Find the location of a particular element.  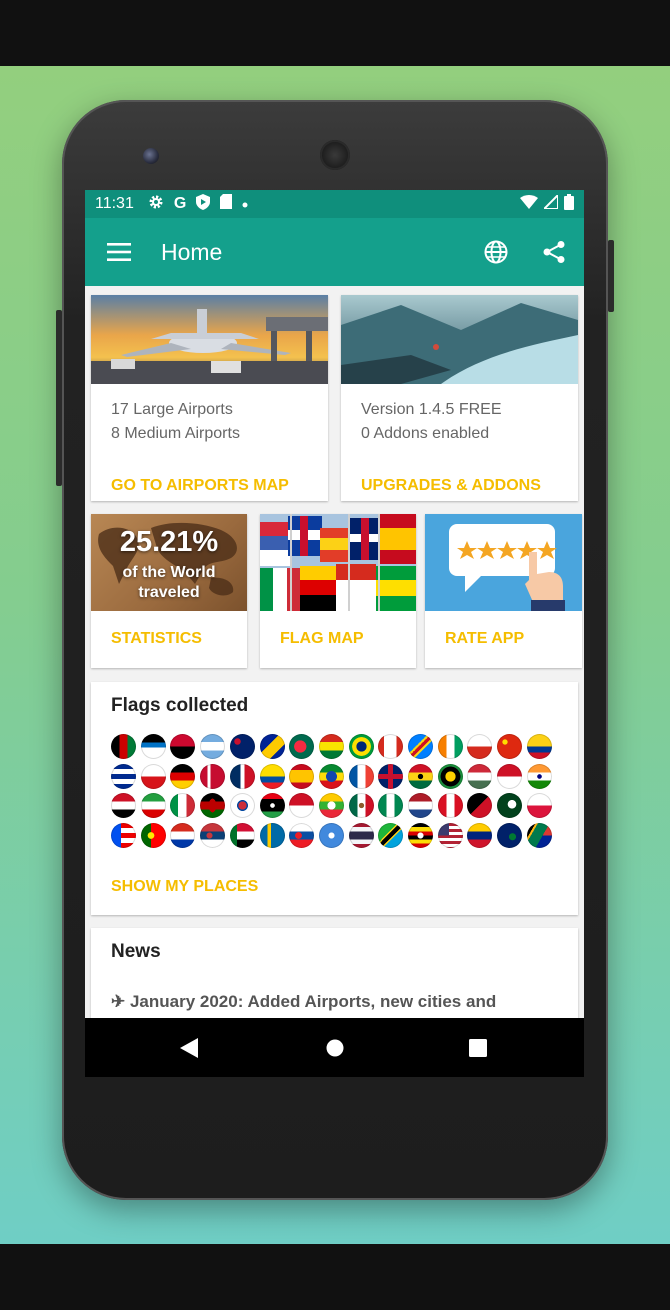

flag-map-card: FLAG MAP is located at coordinates (338, 591).